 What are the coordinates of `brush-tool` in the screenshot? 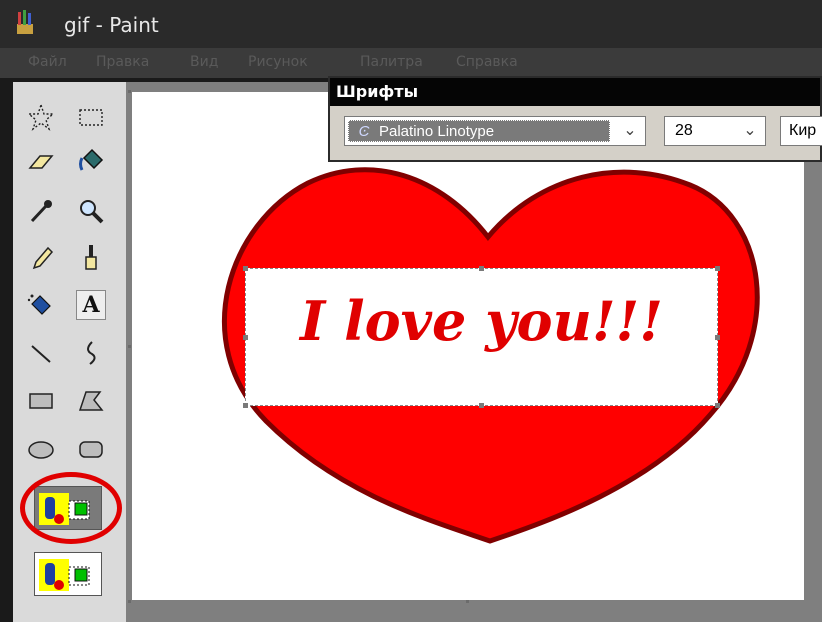 It's located at (91, 257).